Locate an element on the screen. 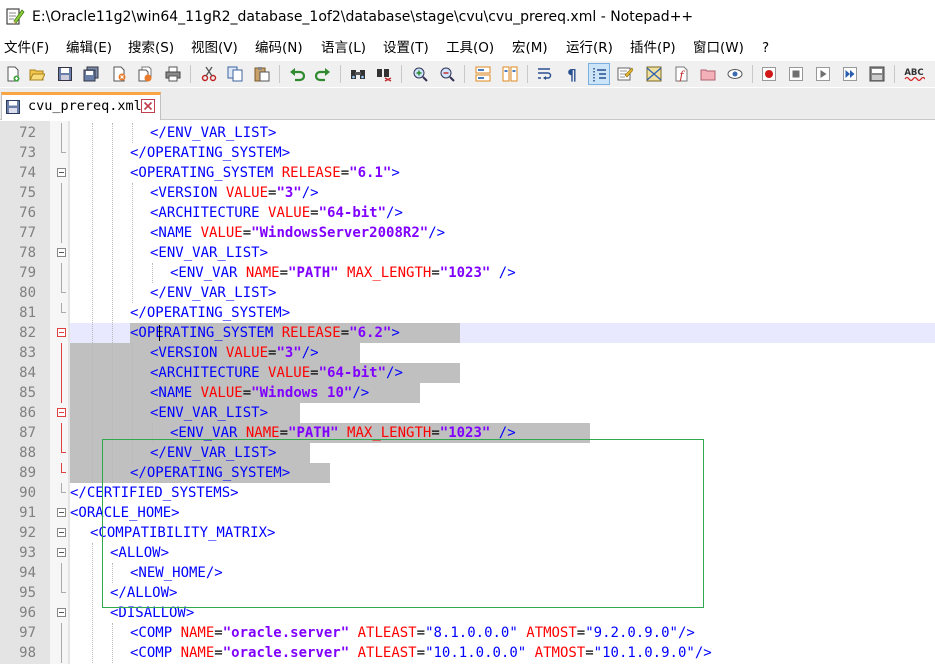 This screenshot has height=664, width=935. line-number: 87 is located at coordinates (27, 433).